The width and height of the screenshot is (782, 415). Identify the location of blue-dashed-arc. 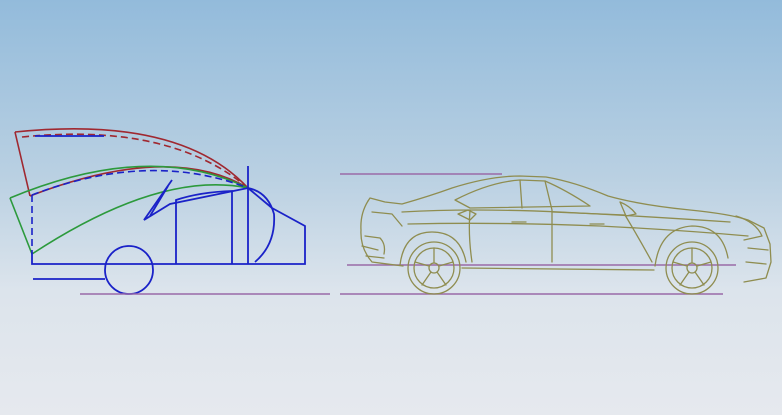
(140, 210).